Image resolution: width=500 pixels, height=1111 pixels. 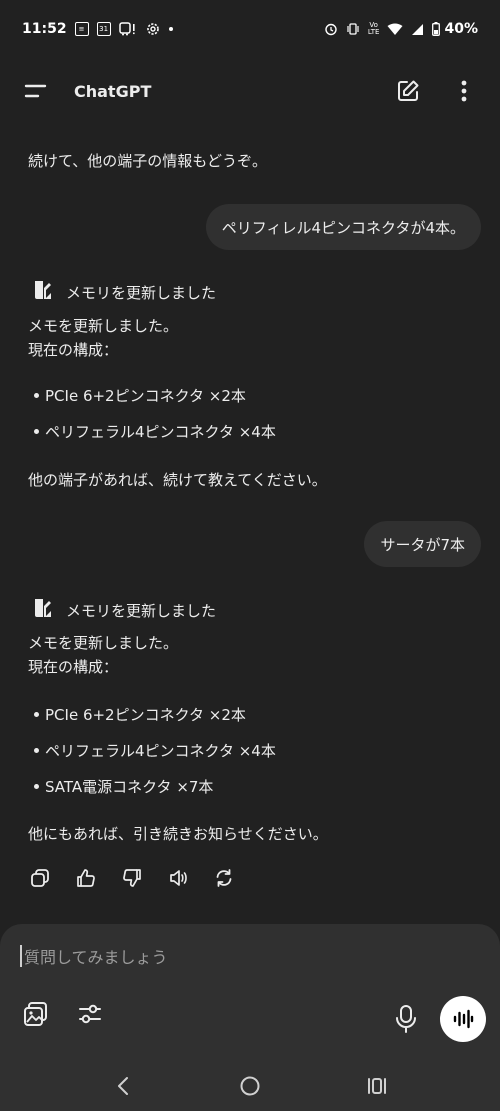 What do you see at coordinates (177, 480) in the screenshot?
I see `assistant-message-2-outro: 他の端子があれば、続けて教えてください。` at bounding box center [177, 480].